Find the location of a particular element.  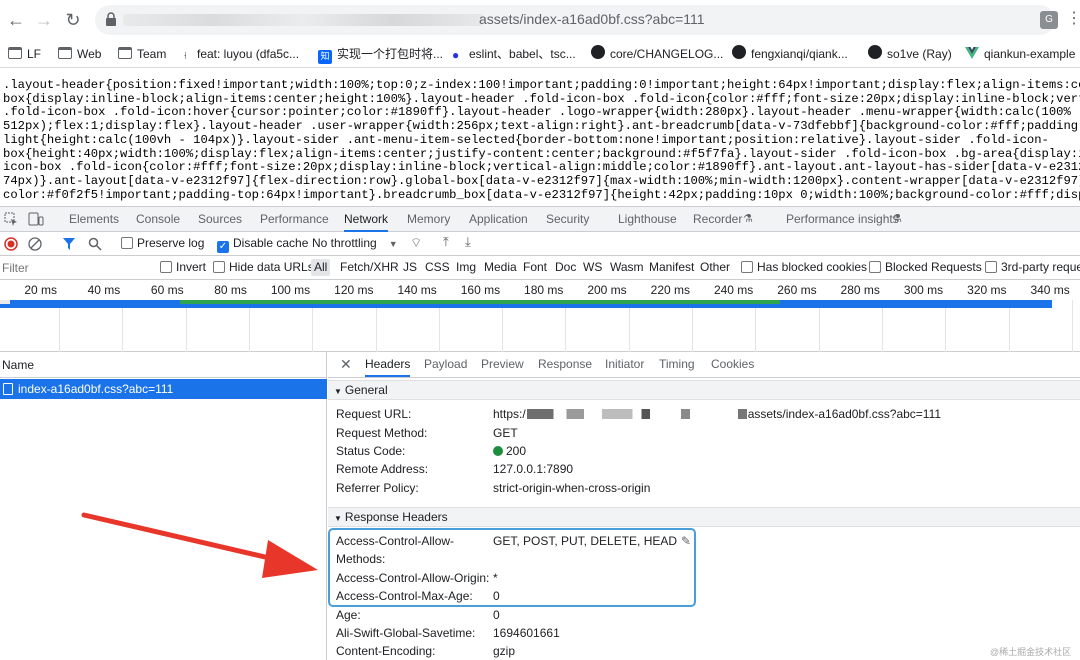

tab-initiator: Initiator is located at coordinates (624, 364).